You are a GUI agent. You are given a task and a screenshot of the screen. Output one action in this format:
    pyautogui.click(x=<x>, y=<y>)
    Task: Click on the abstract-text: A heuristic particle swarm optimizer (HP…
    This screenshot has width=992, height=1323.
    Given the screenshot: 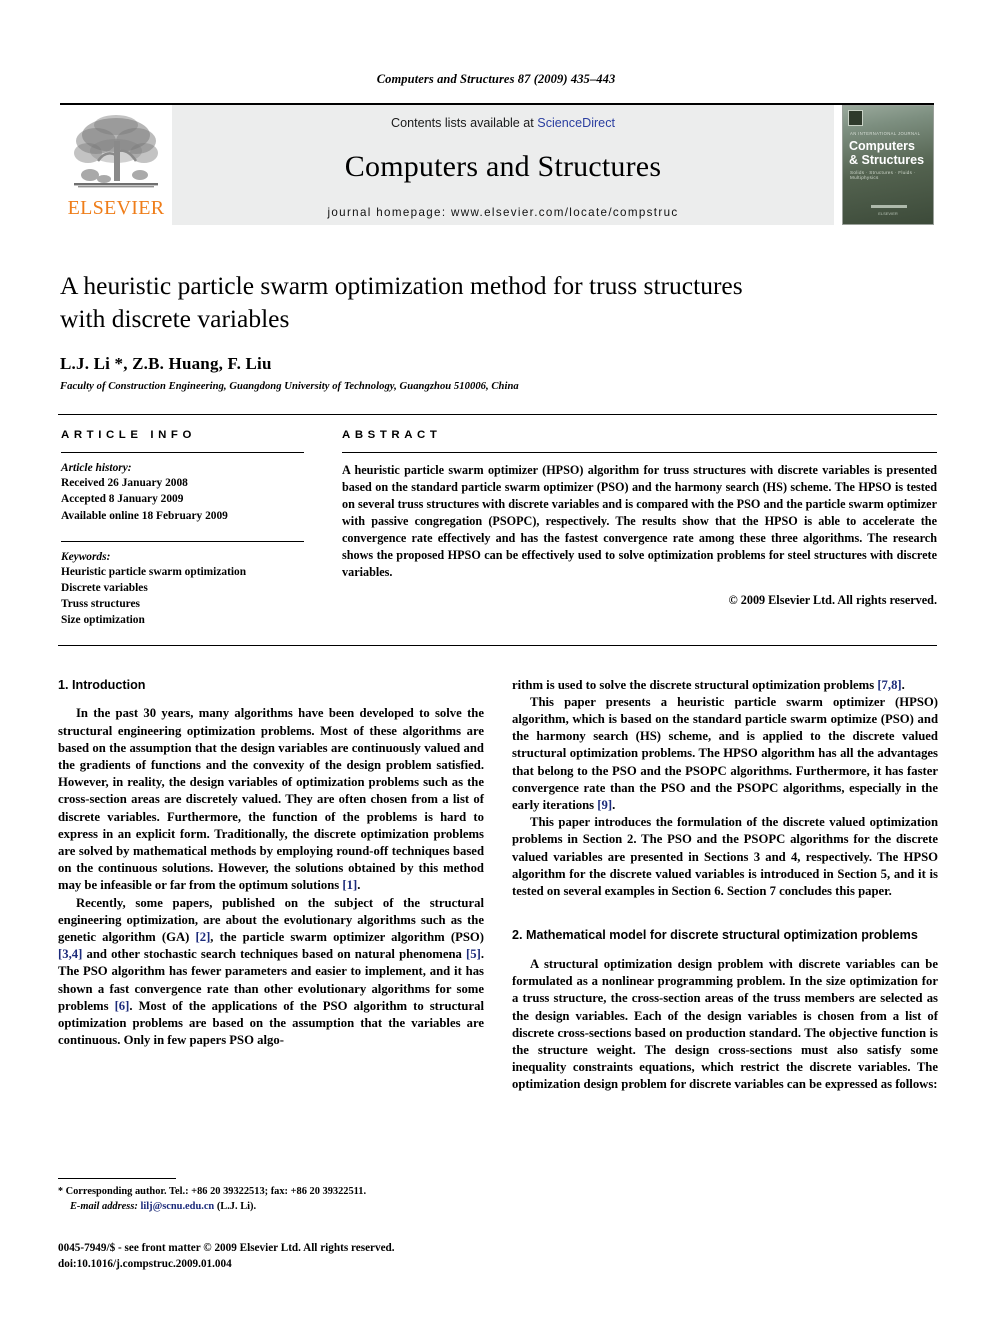 What is the action you would take?
    pyautogui.click(x=639, y=521)
    